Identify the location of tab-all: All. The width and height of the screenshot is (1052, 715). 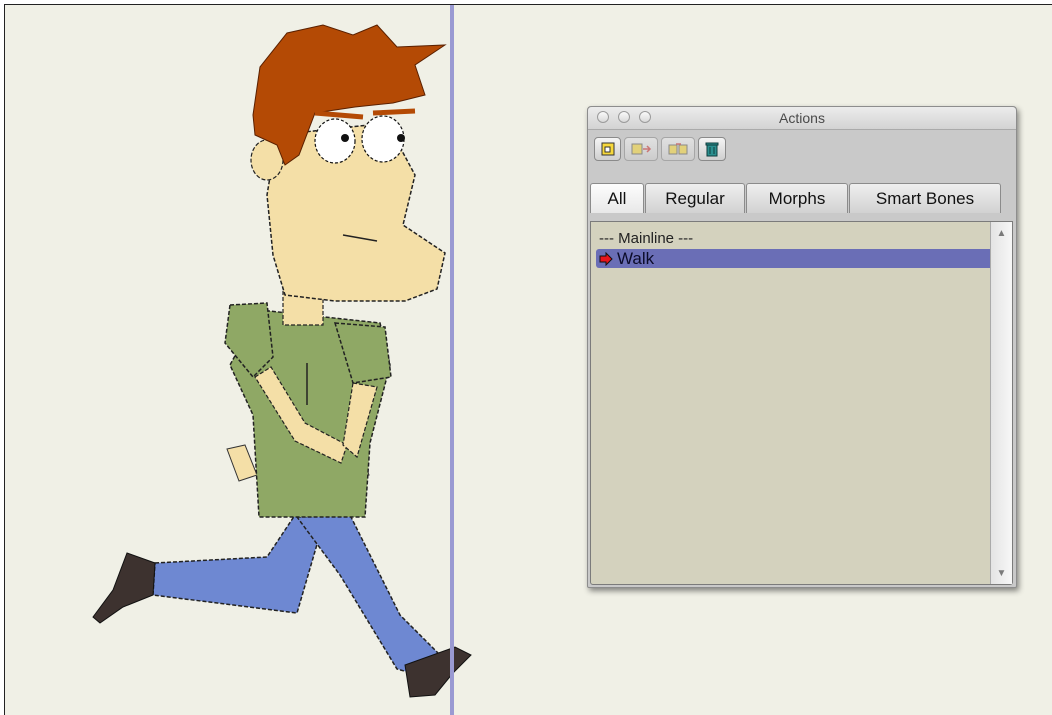
(617, 198).